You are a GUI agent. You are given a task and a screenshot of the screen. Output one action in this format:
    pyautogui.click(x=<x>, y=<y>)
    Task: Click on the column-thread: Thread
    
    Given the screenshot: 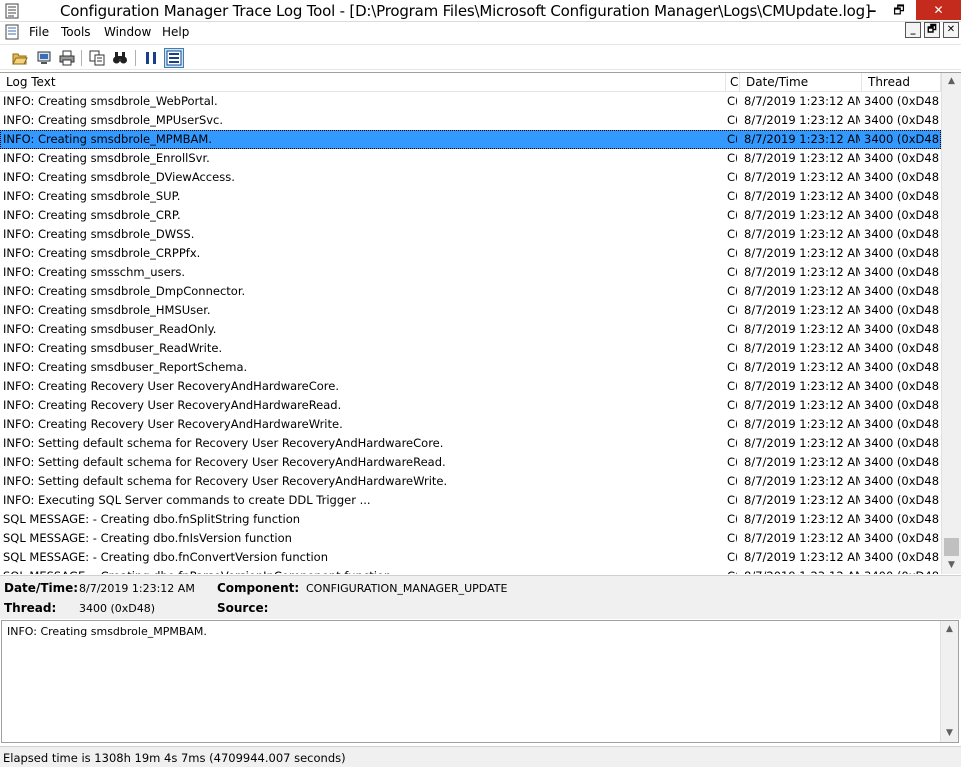 What is the action you would take?
    pyautogui.click(x=901, y=82)
    